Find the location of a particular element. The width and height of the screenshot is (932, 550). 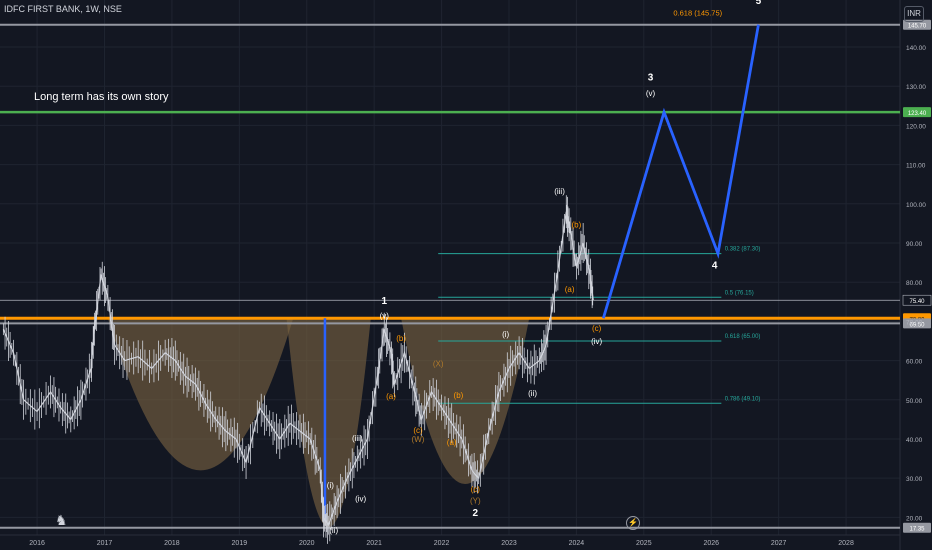

y-tick-label: 90.00 is located at coordinates (914, 244).